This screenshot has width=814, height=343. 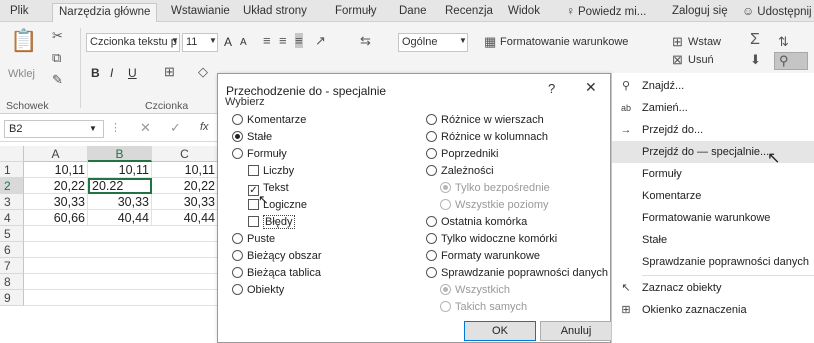 I want to click on conditional-formatting-icon: ▦, so click(x=490, y=42).